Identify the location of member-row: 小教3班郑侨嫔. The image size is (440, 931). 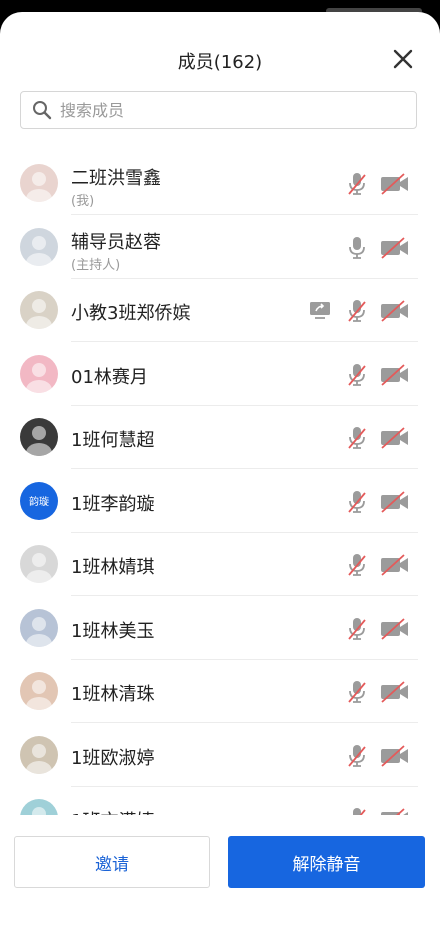
(220, 310).